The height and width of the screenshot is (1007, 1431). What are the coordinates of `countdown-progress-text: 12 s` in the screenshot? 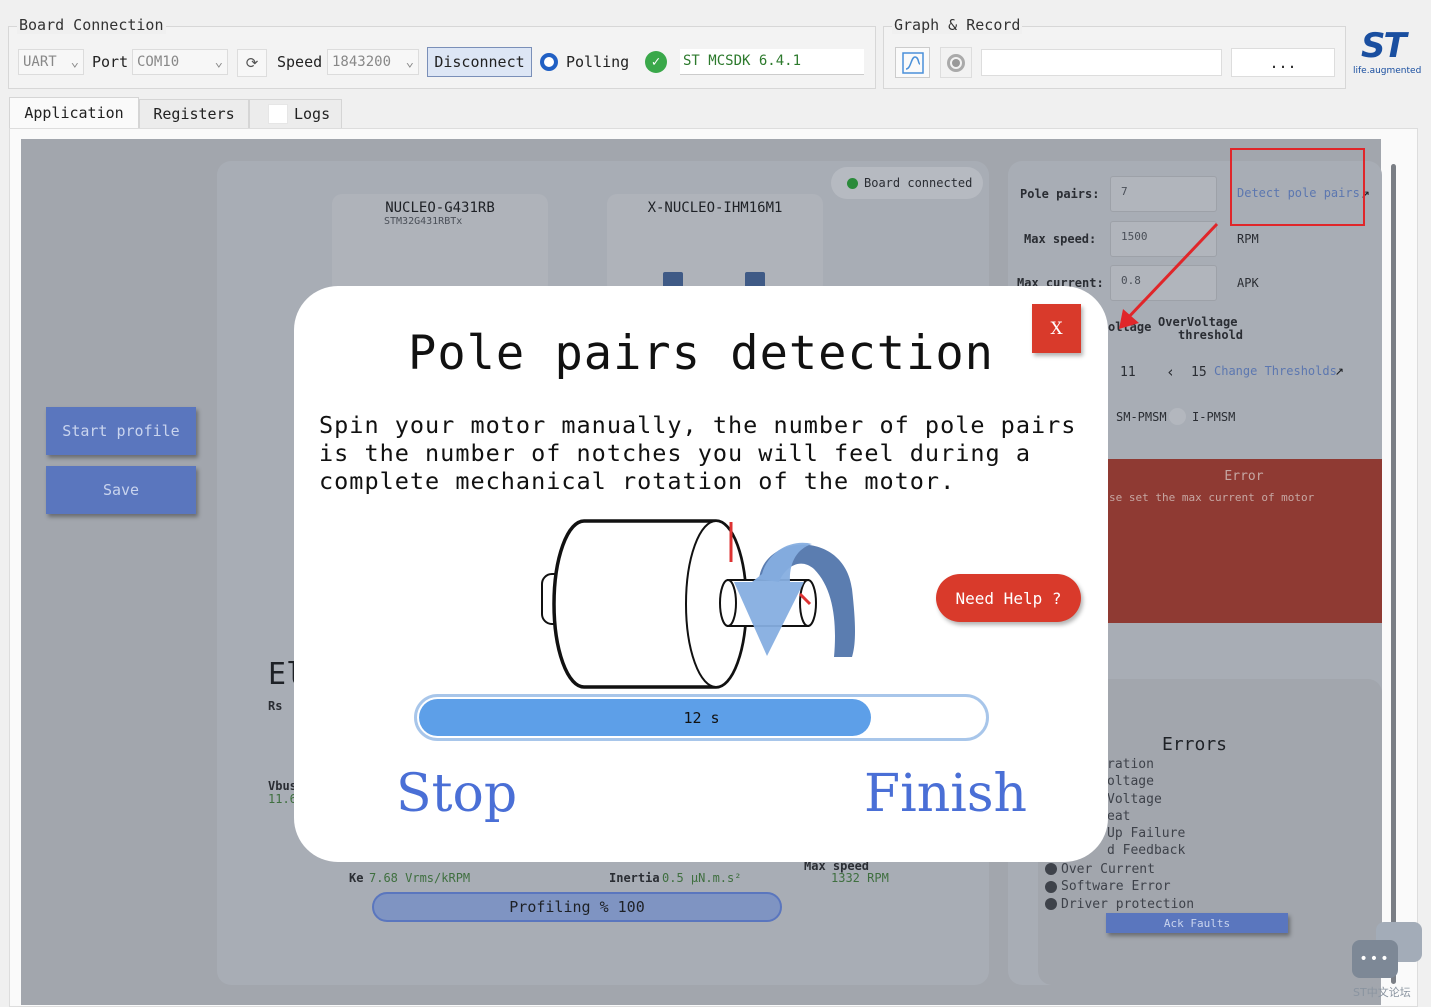 It's located at (701, 717).